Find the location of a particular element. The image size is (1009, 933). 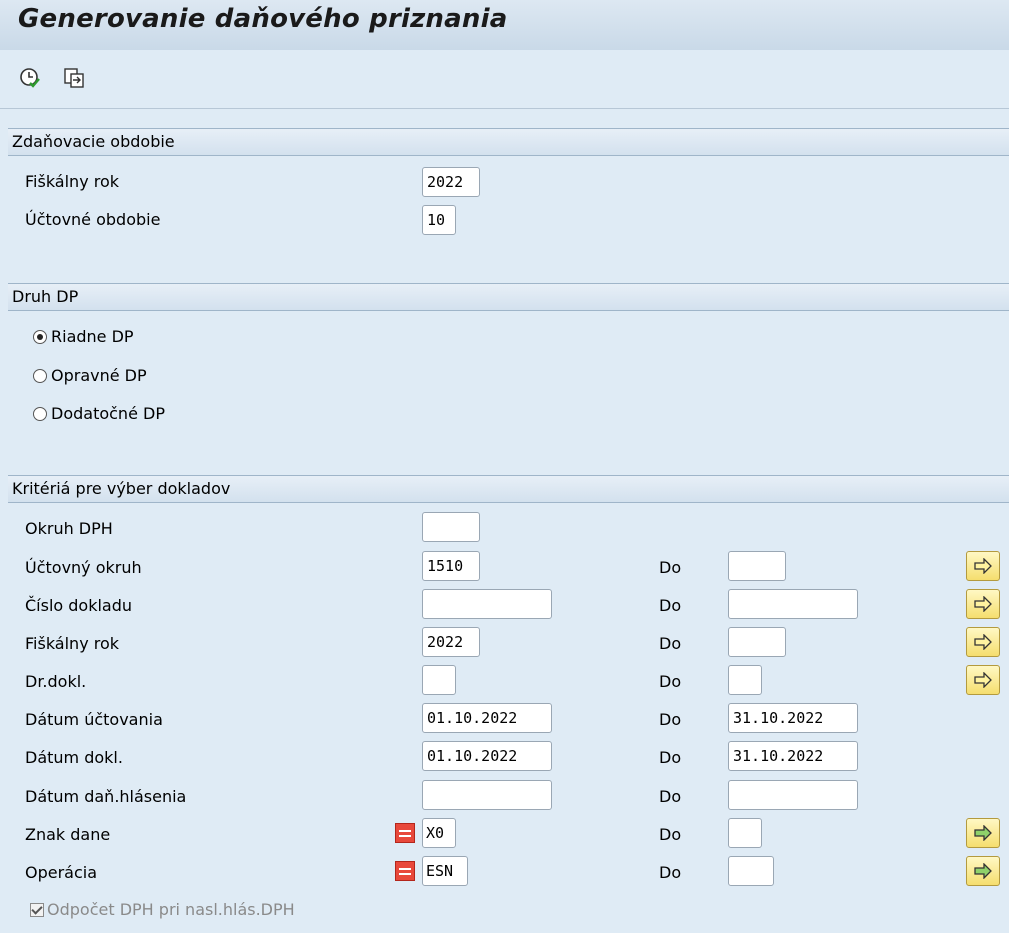

section-title: Druh DP is located at coordinates (45, 296).